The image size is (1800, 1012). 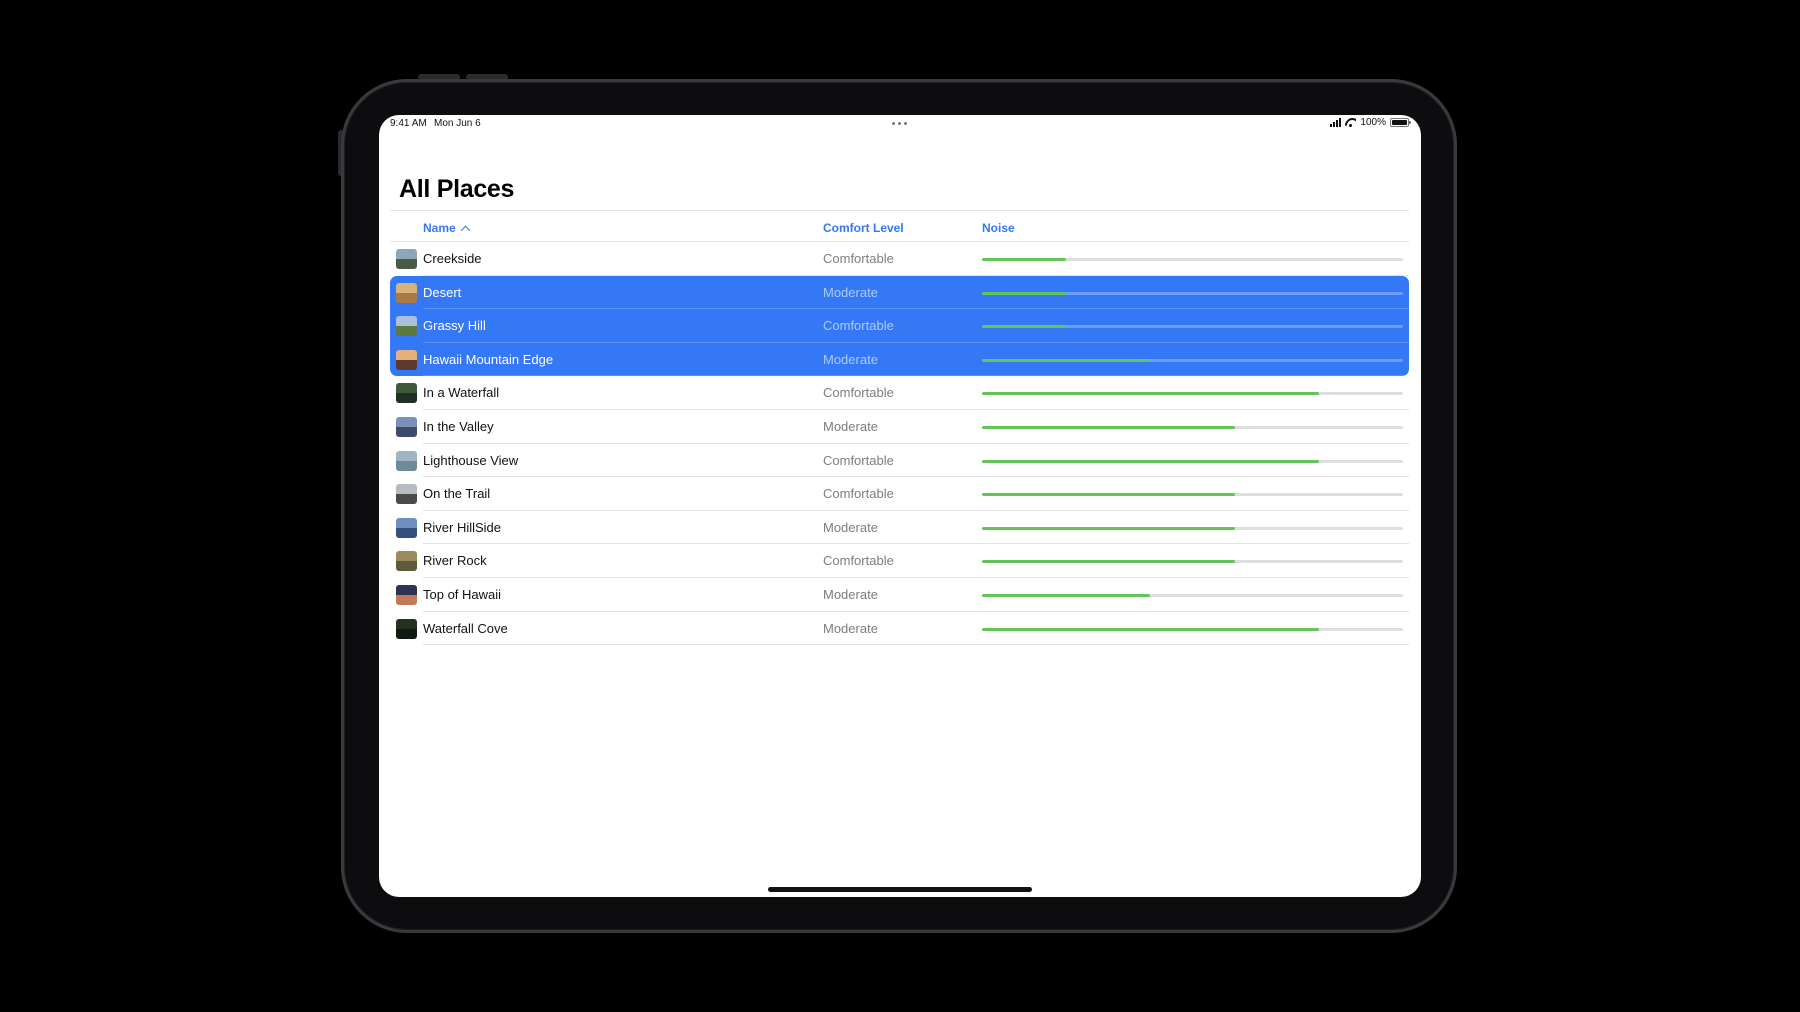 What do you see at coordinates (465, 230) in the screenshot?
I see `chevron-up-icon` at bounding box center [465, 230].